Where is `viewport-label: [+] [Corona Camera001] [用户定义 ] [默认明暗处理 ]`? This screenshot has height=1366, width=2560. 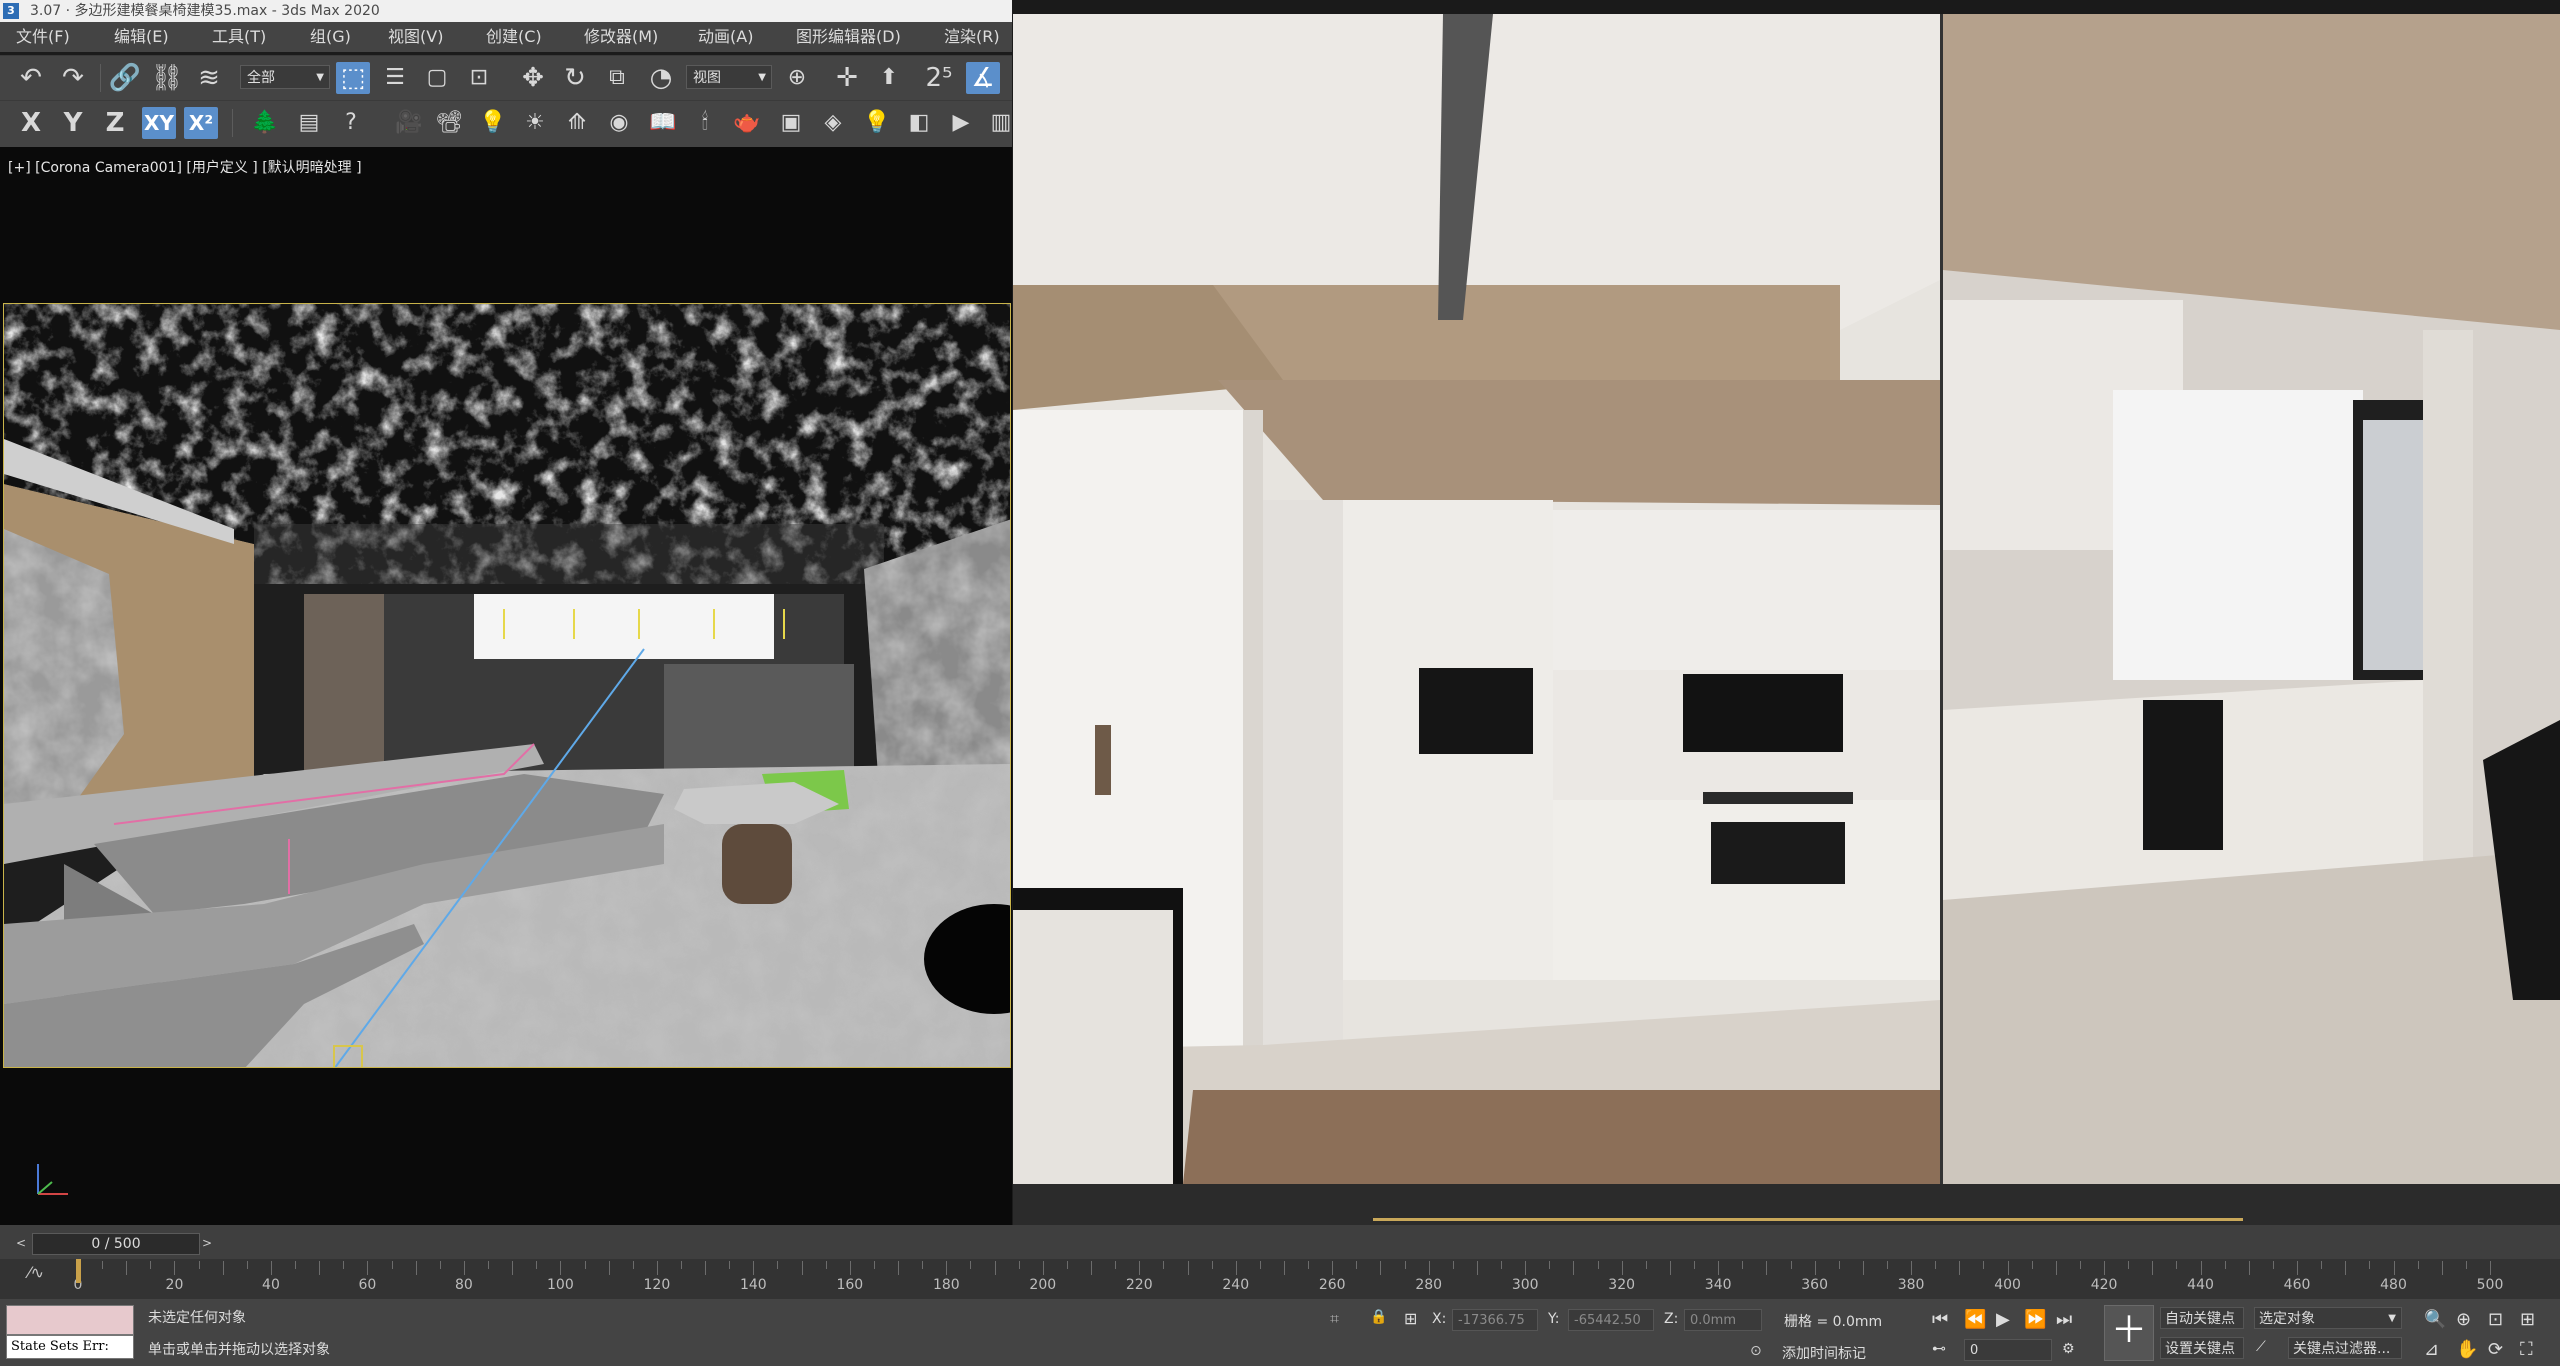 viewport-label: [+] [Corona Camera001] [用户定义 ] [默认明暗处理 ] is located at coordinates (185, 167).